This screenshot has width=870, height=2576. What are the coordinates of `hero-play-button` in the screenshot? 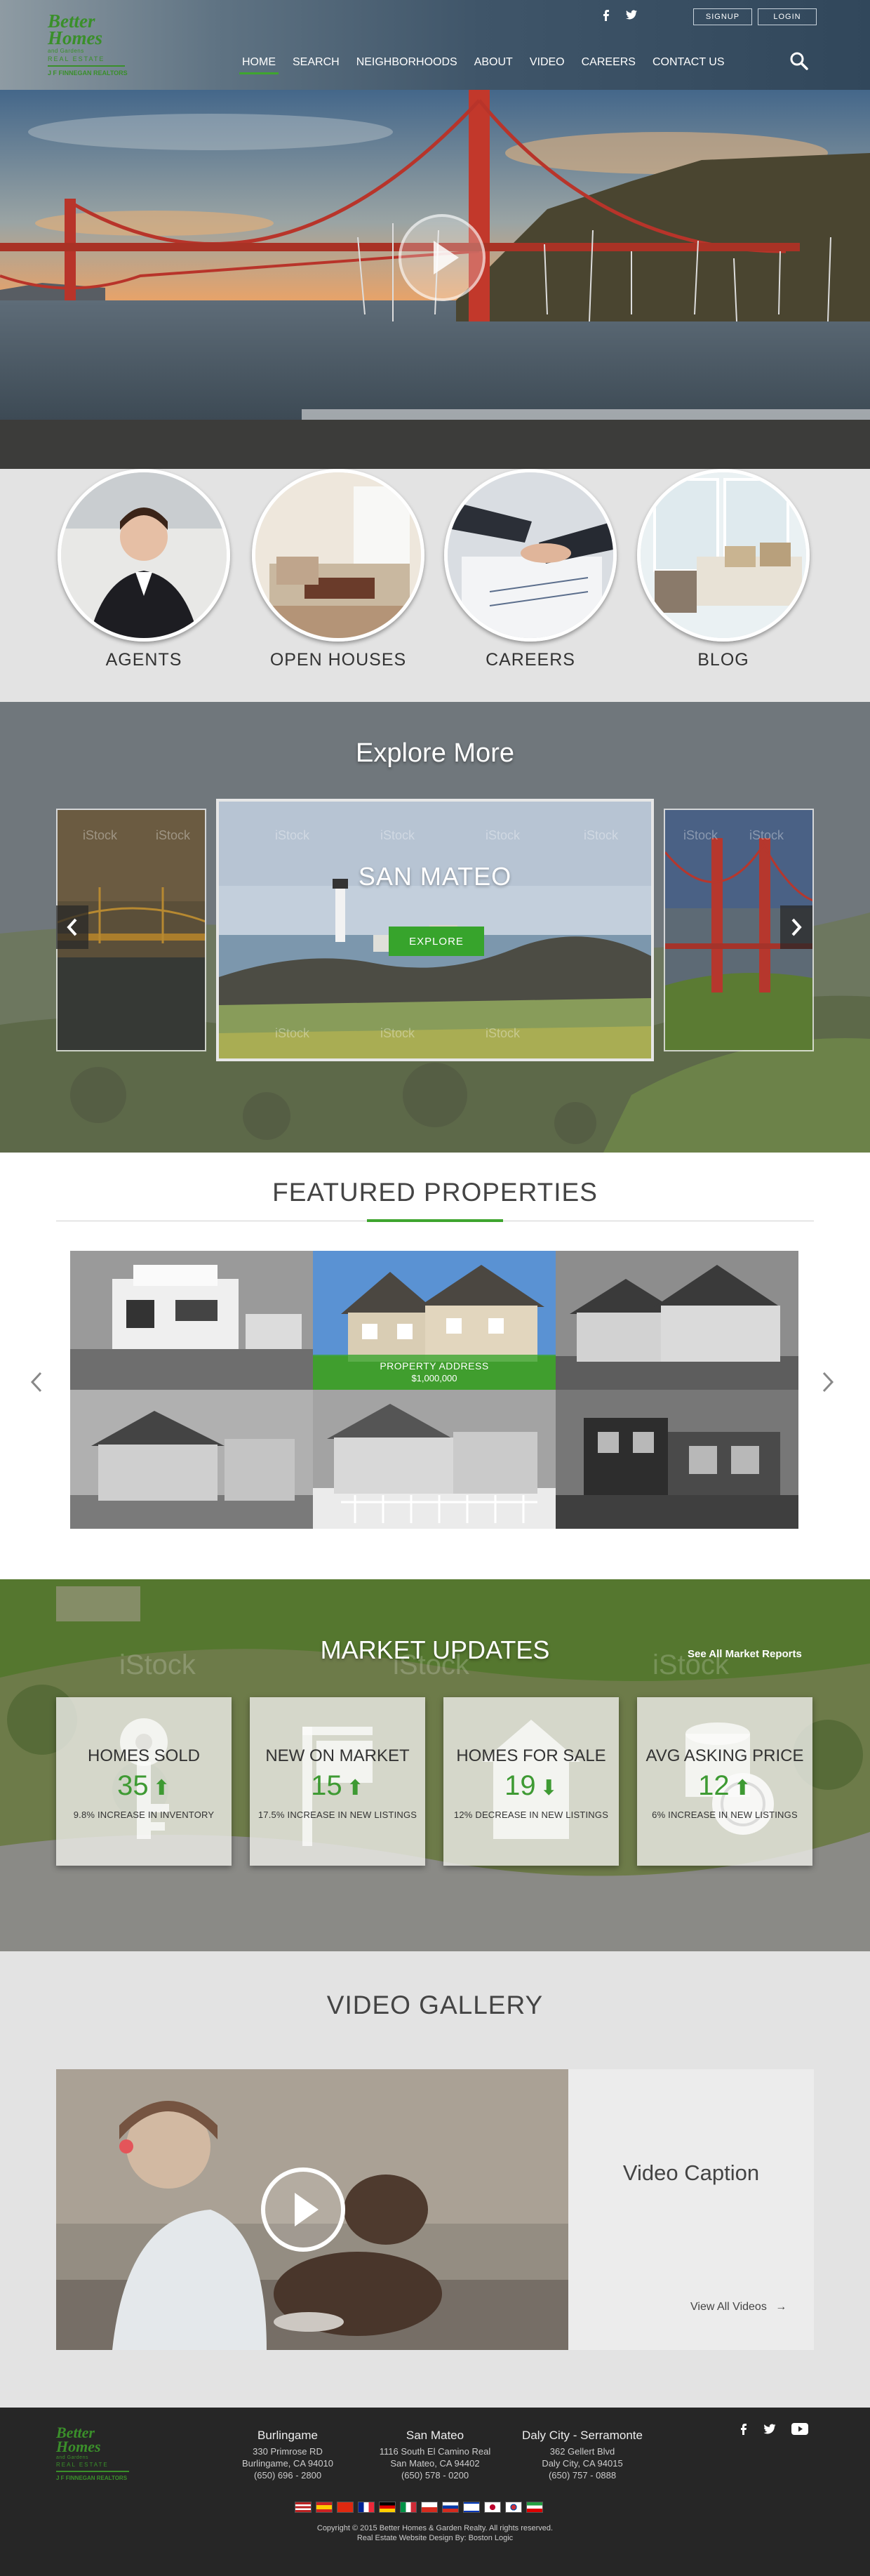 It's located at (443, 258).